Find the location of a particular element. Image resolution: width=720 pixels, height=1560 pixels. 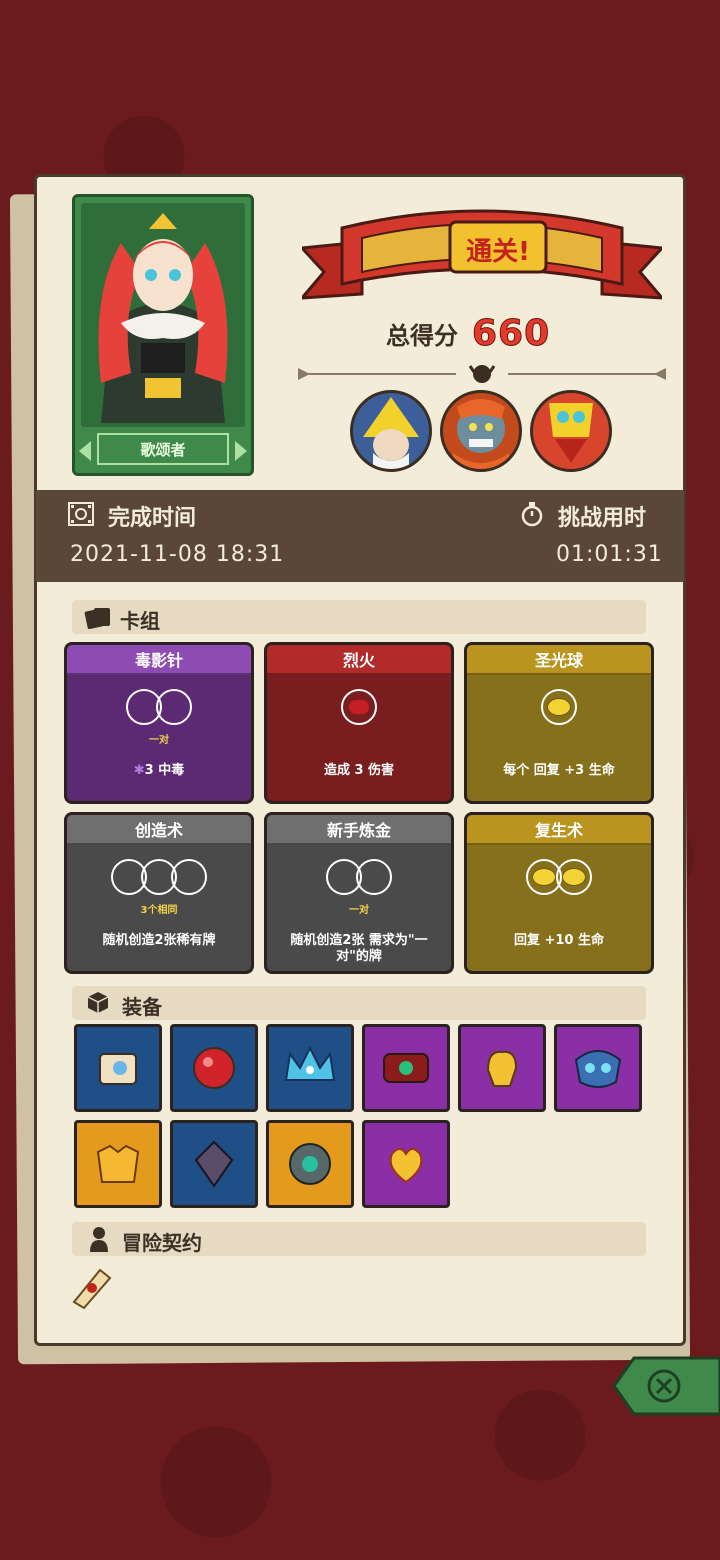

skill-card-fire: 烈火 造成 3 伤害 is located at coordinates (359, 723).